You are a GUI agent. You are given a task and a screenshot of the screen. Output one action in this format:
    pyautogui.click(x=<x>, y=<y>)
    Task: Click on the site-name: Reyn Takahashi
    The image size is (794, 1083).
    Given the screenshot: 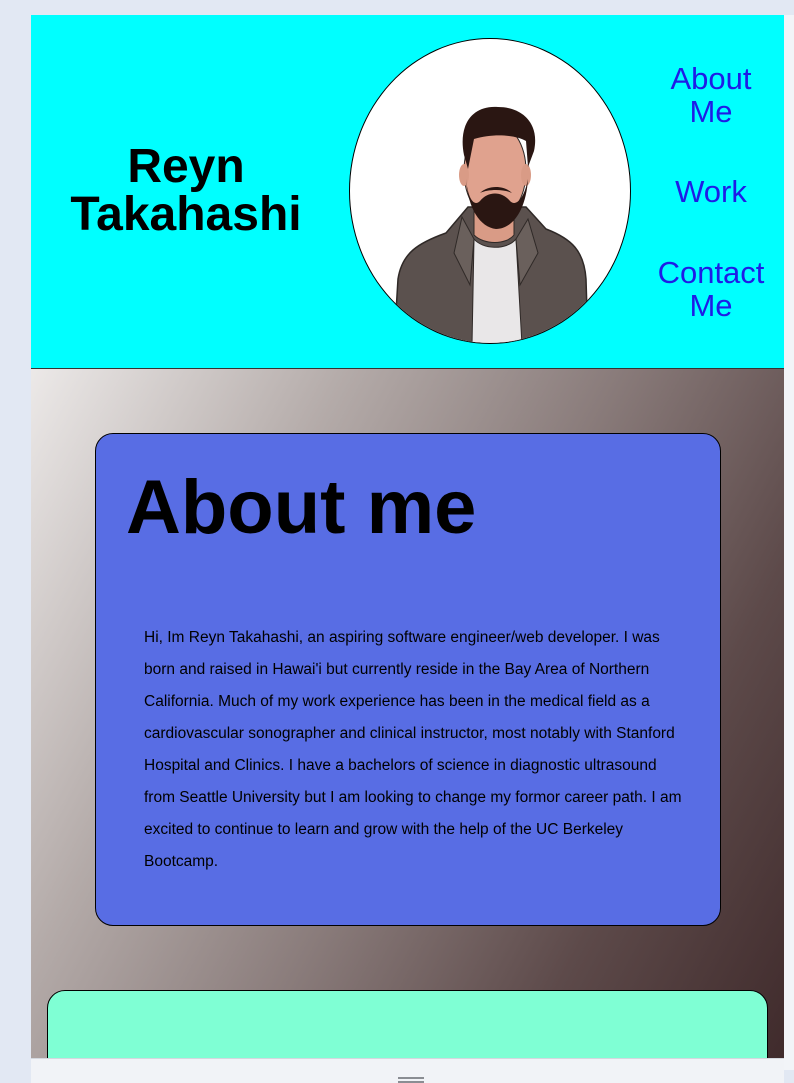 What is the action you would take?
    pyautogui.click(x=186, y=190)
    